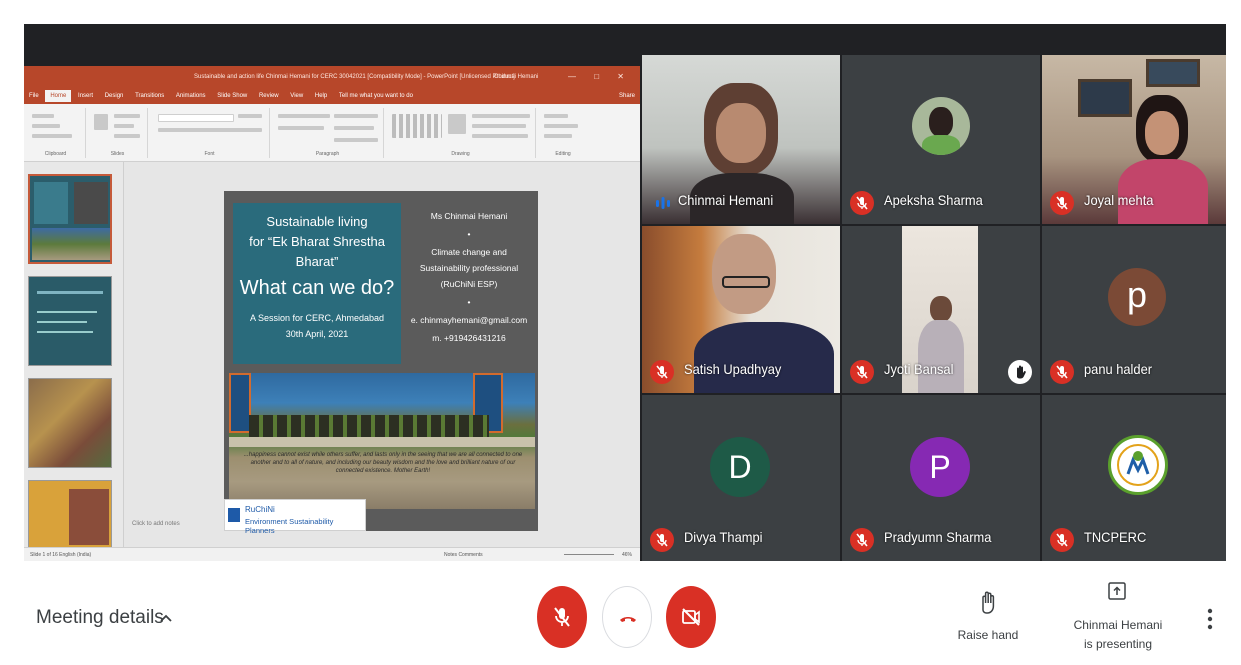  What do you see at coordinates (1134, 139) in the screenshot?
I see `participant-tile: Joyal mehta` at bounding box center [1134, 139].